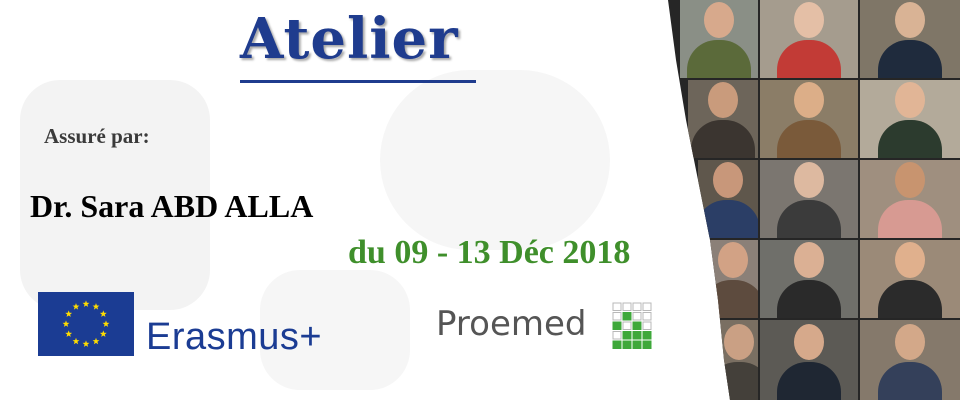  I want to click on proemed-grid-icon, so click(632, 325).